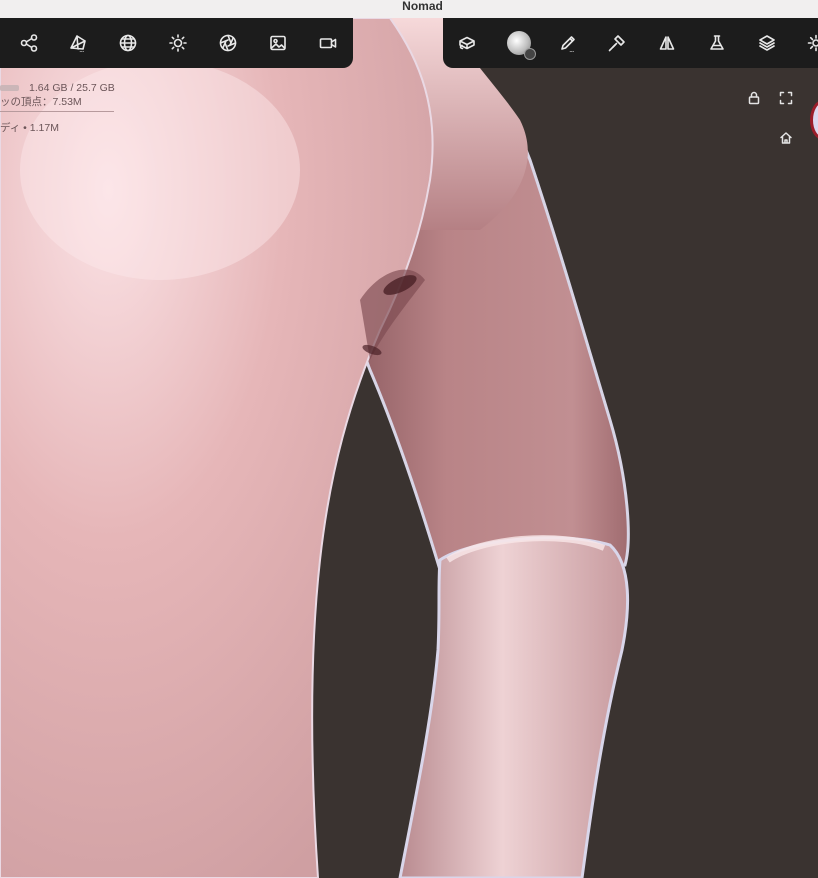 This screenshot has width=818, height=878. What do you see at coordinates (810, 43) in the screenshot?
I see `gear-icon` at bounding box center [810, 43].